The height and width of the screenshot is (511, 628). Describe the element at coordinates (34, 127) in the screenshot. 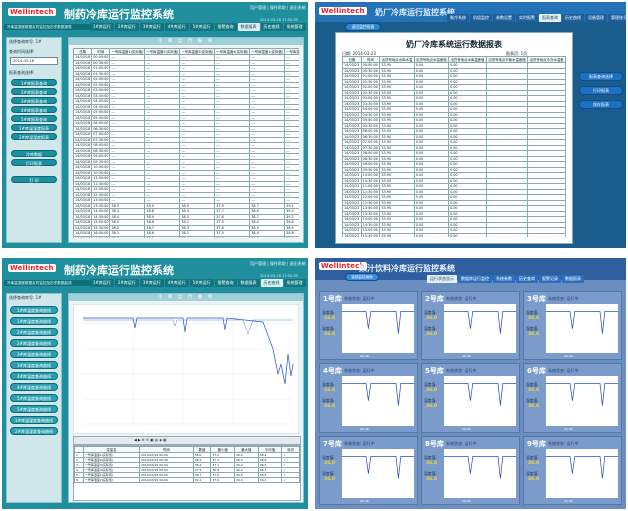

I see `report-button: 1#库温湿度报表` at that location.